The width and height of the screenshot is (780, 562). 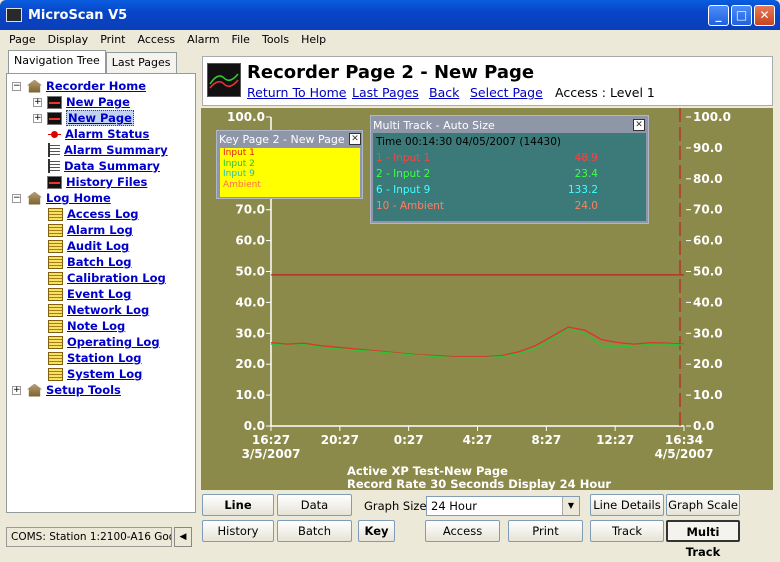 I want to click on tree-item-new-page-1: New Page, so click(x=88, y=102).